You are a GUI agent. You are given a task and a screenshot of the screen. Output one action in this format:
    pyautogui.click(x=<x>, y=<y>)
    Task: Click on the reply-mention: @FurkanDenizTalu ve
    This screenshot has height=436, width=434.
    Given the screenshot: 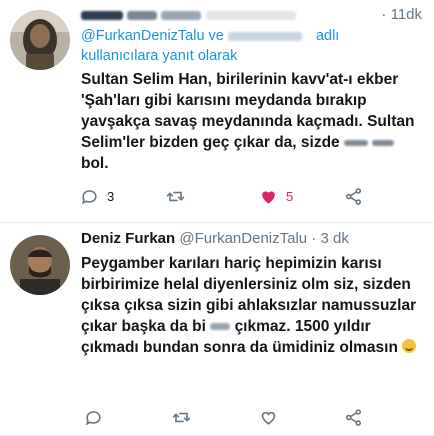 What is the action you would take?
    pyautogui.click(x=152, y=36)
    